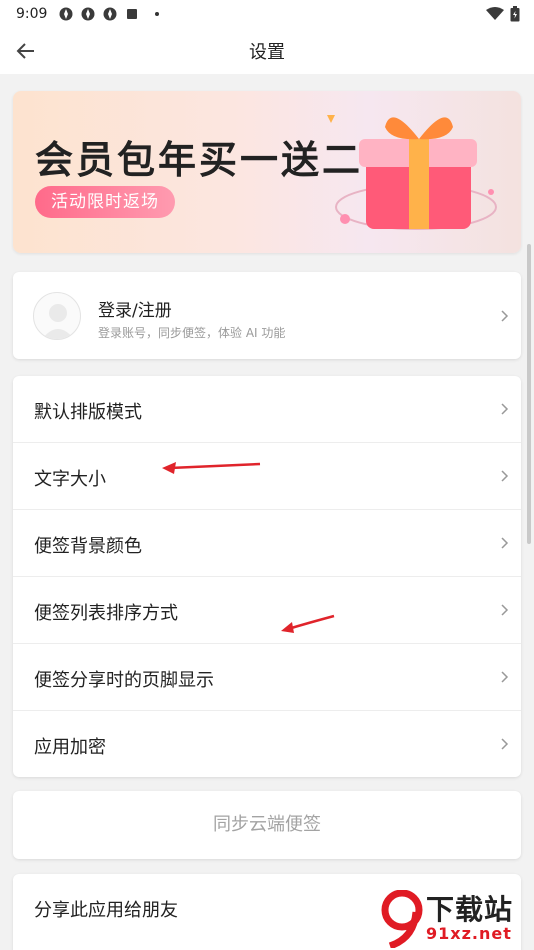  I want to click on watermark-url: 91xz.net, so click(469, 933).